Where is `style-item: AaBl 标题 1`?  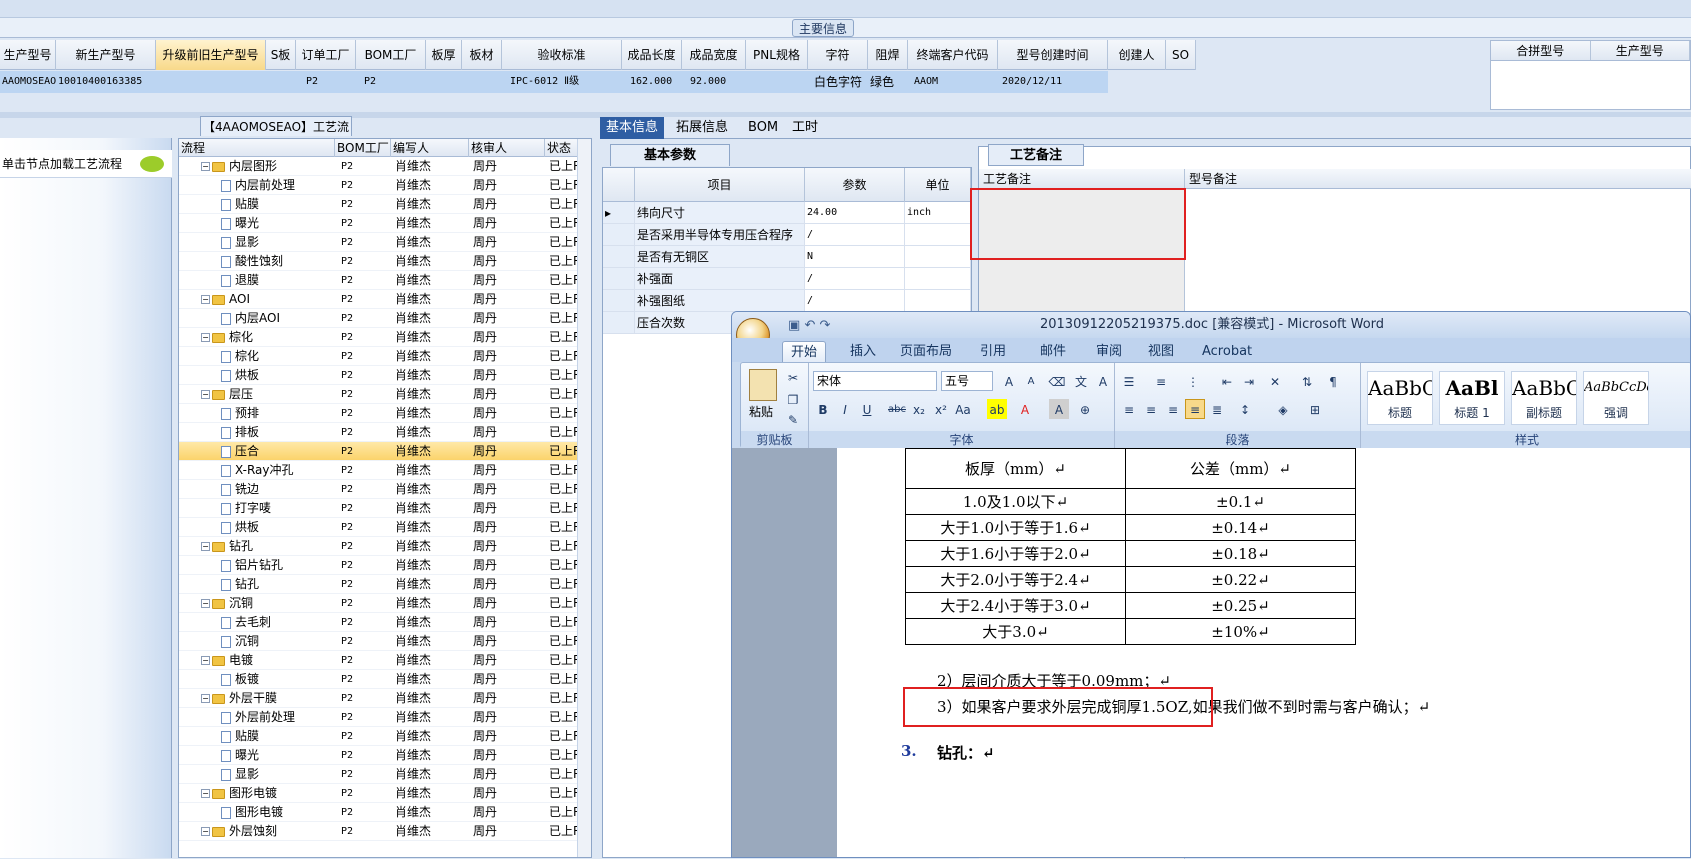
style-item: AaBl 标题 1 is located at coordinates (1472, 398).